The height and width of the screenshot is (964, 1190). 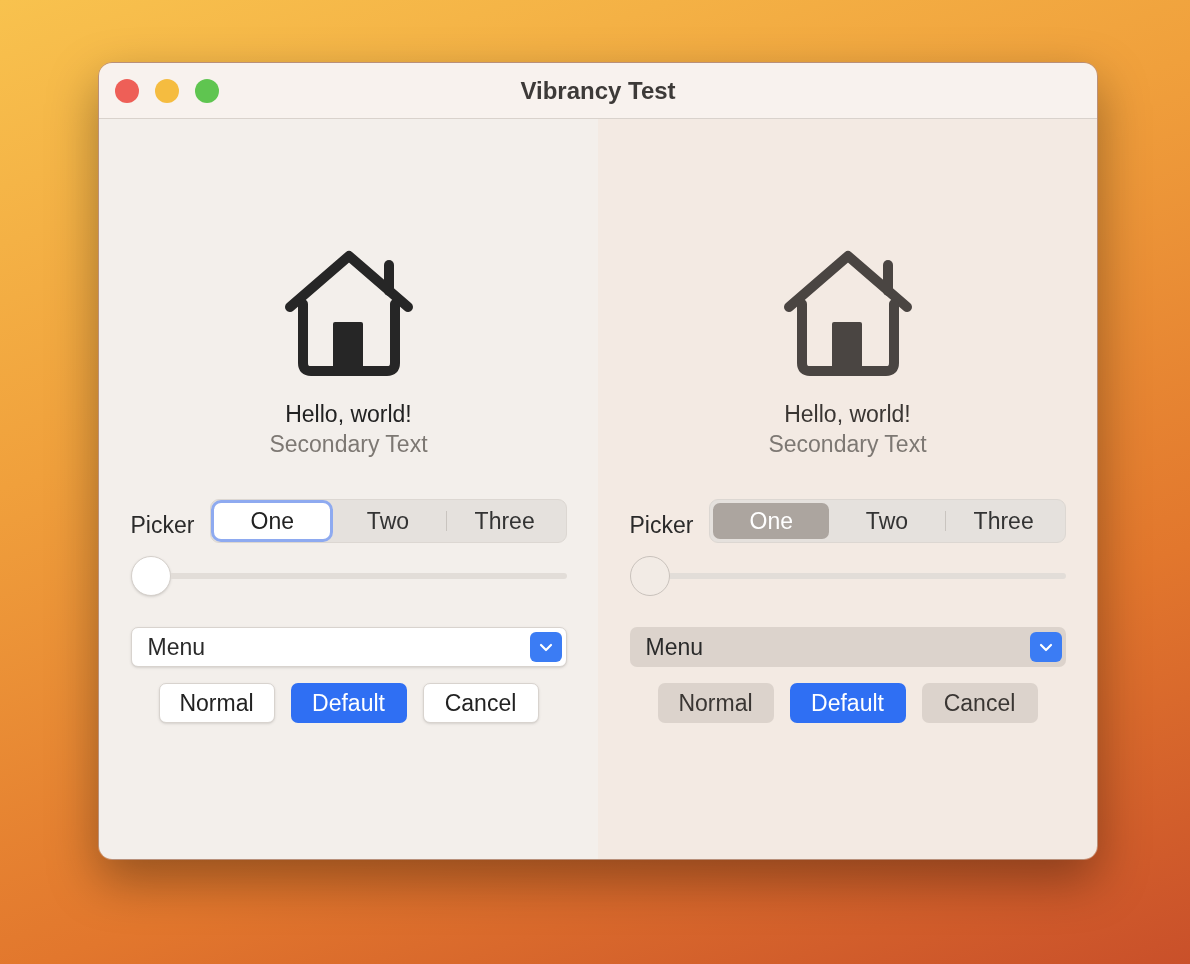 I want to click on close-button, so click(x=127, y=90).